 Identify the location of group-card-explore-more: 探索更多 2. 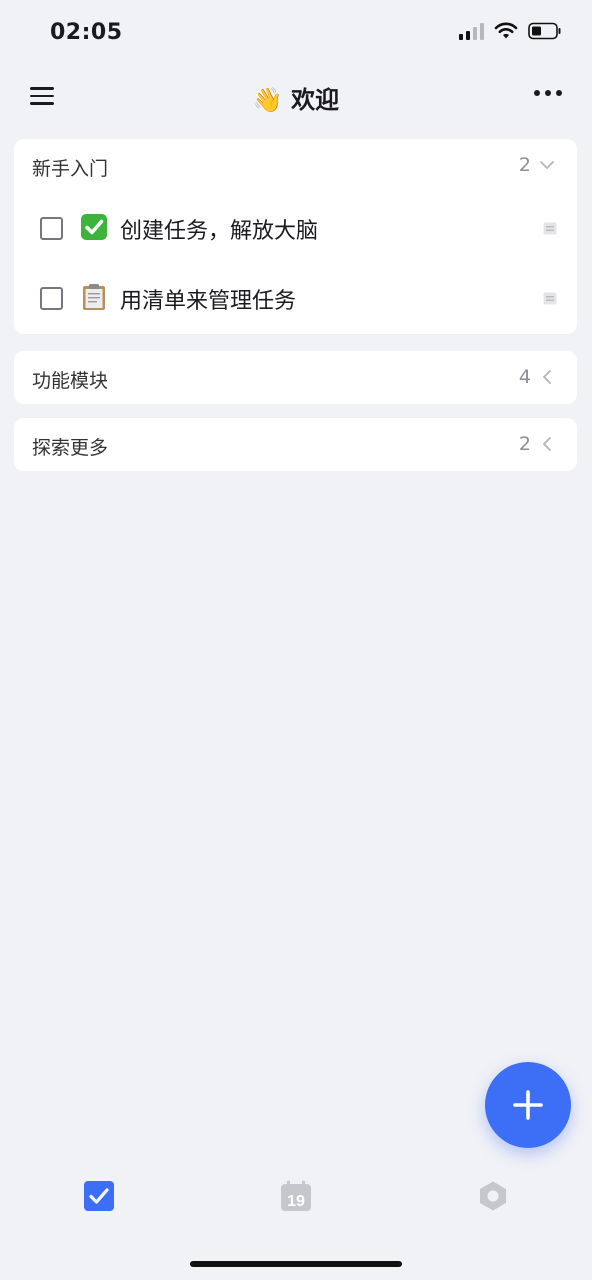
(295, 444).